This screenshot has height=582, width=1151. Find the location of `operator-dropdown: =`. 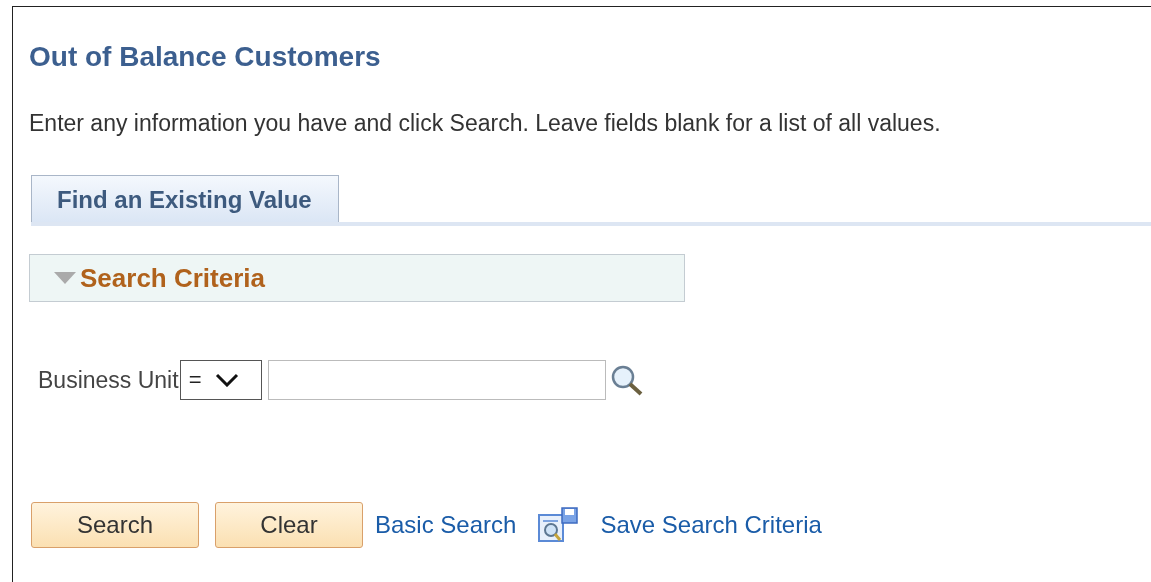

operator-dropdown: = is located at coordinates (220, 380).